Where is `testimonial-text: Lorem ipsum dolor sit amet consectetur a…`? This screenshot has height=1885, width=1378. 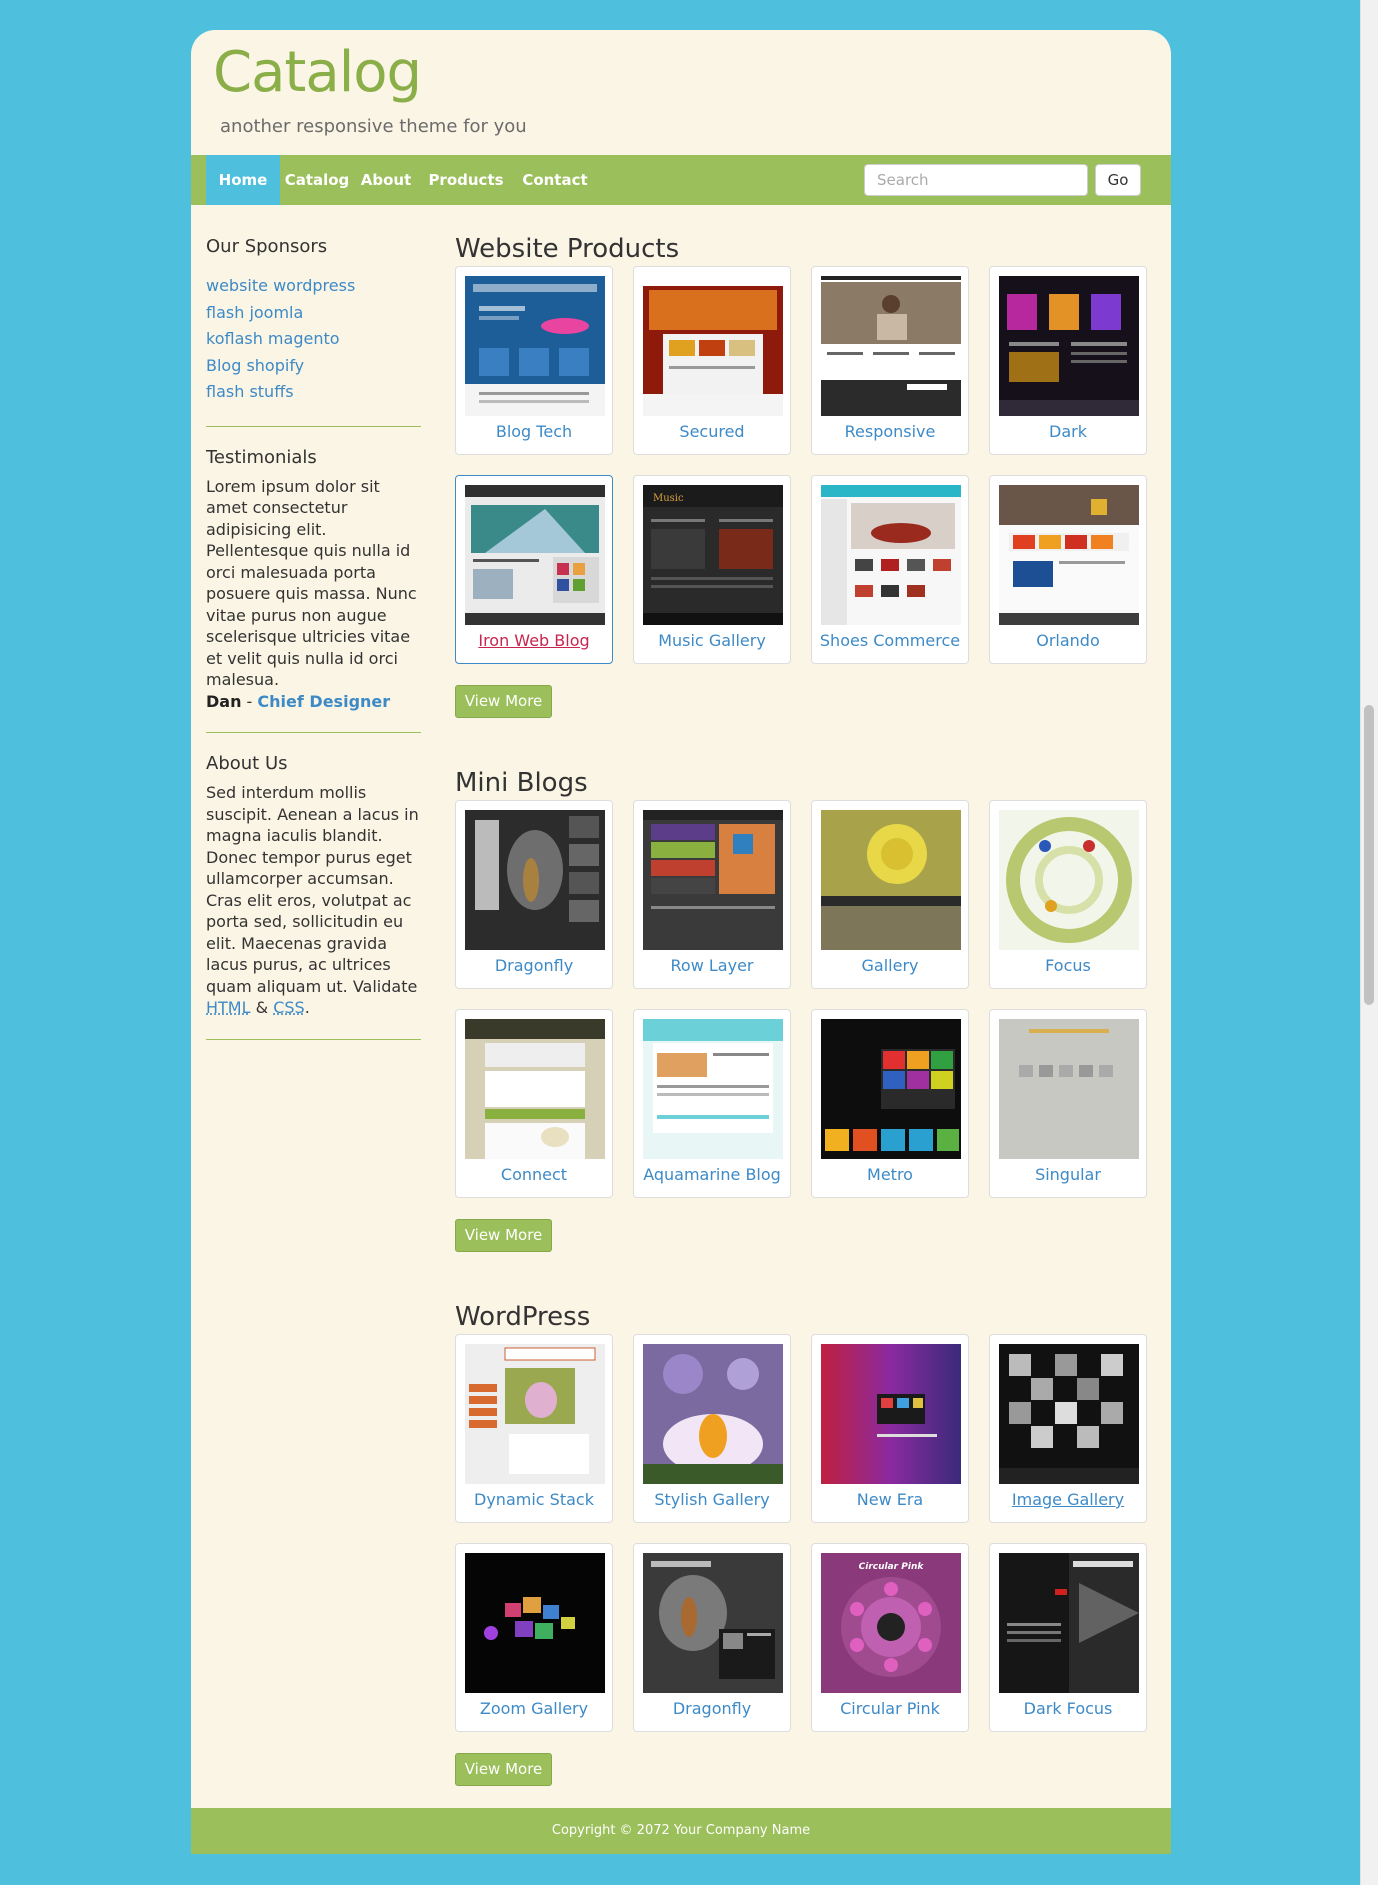
testimonial-text: Lorem ipsum dolor sit amet consectetur a… is located at coordinates (311, 583).